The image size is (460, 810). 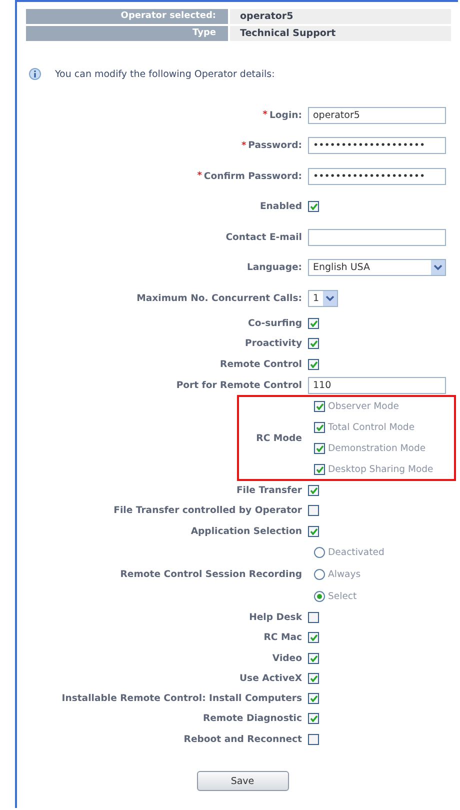 I want to click on field-label: Language:, so click(x=274, y=268).